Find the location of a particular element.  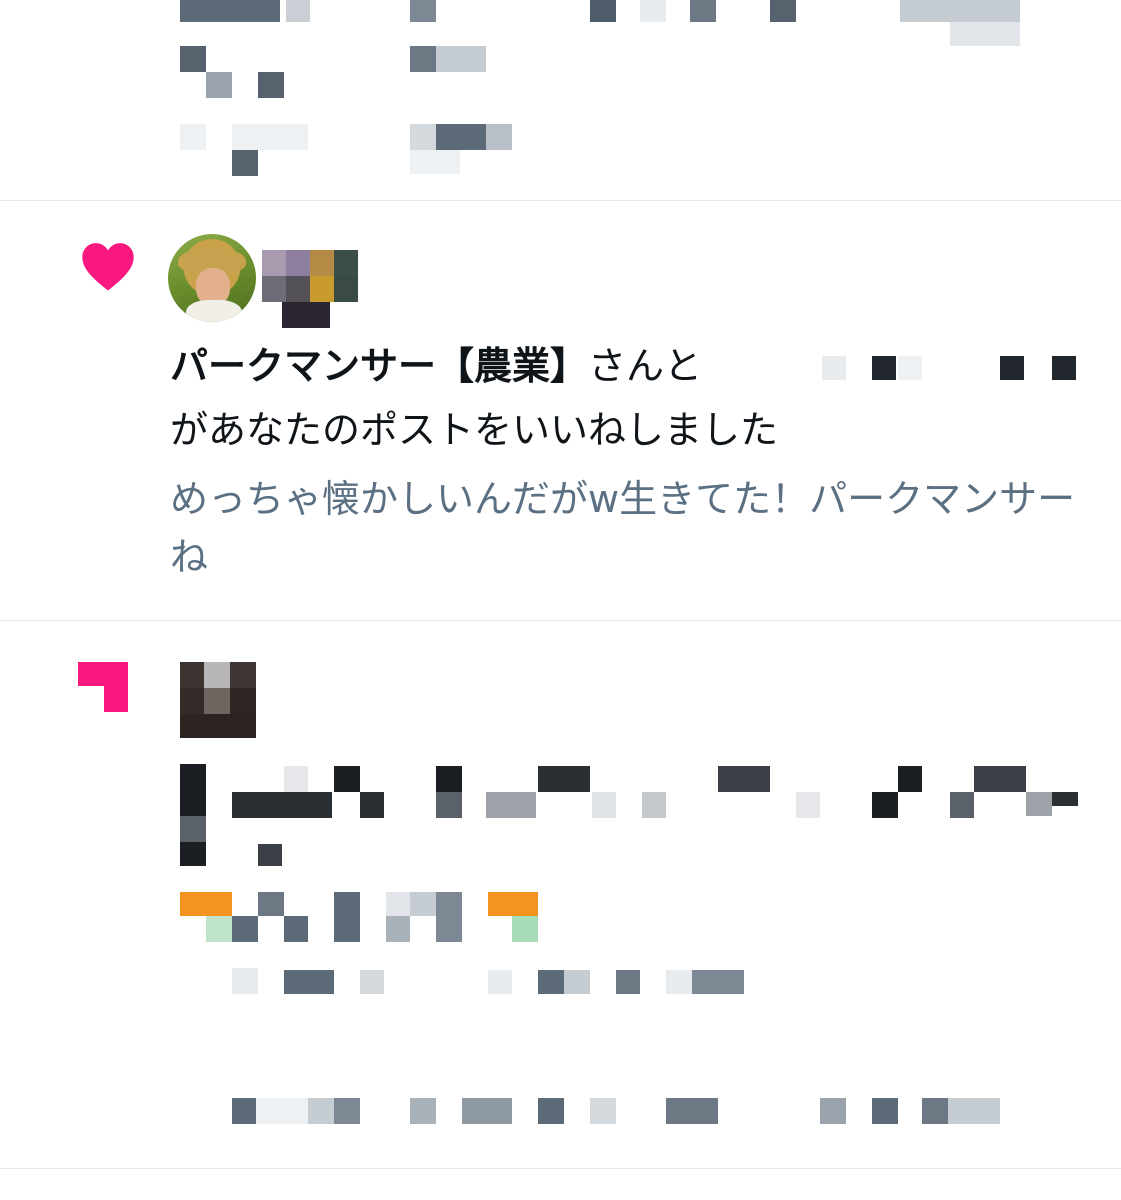

avatar-redacted is located at coordinates (310, 289).